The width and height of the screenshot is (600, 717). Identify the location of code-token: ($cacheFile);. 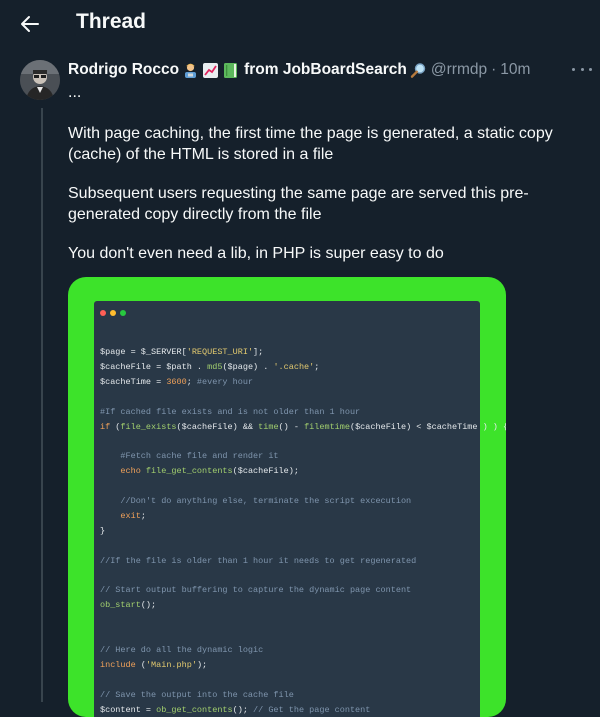
(265, 471).